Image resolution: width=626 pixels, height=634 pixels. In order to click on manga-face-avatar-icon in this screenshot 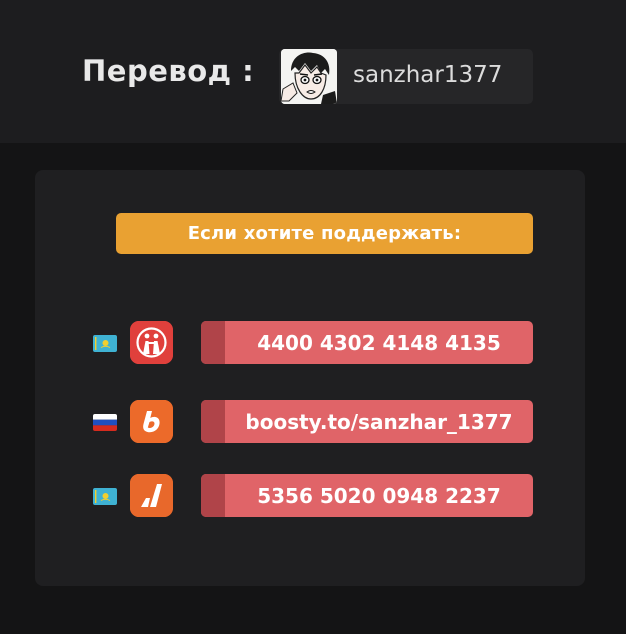, I will do `click(309, 76)`.